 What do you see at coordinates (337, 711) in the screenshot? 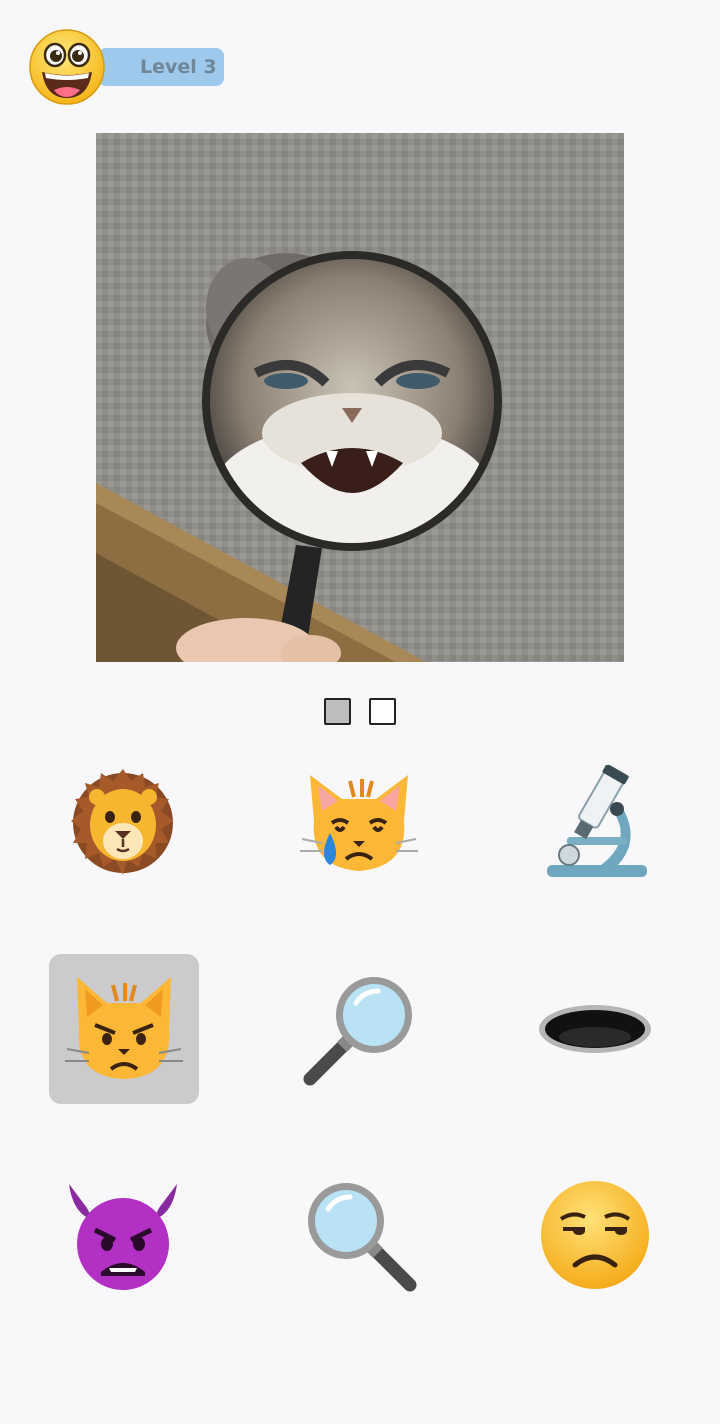
I see `answer-slot-filled` at bounding box center [337, 711].